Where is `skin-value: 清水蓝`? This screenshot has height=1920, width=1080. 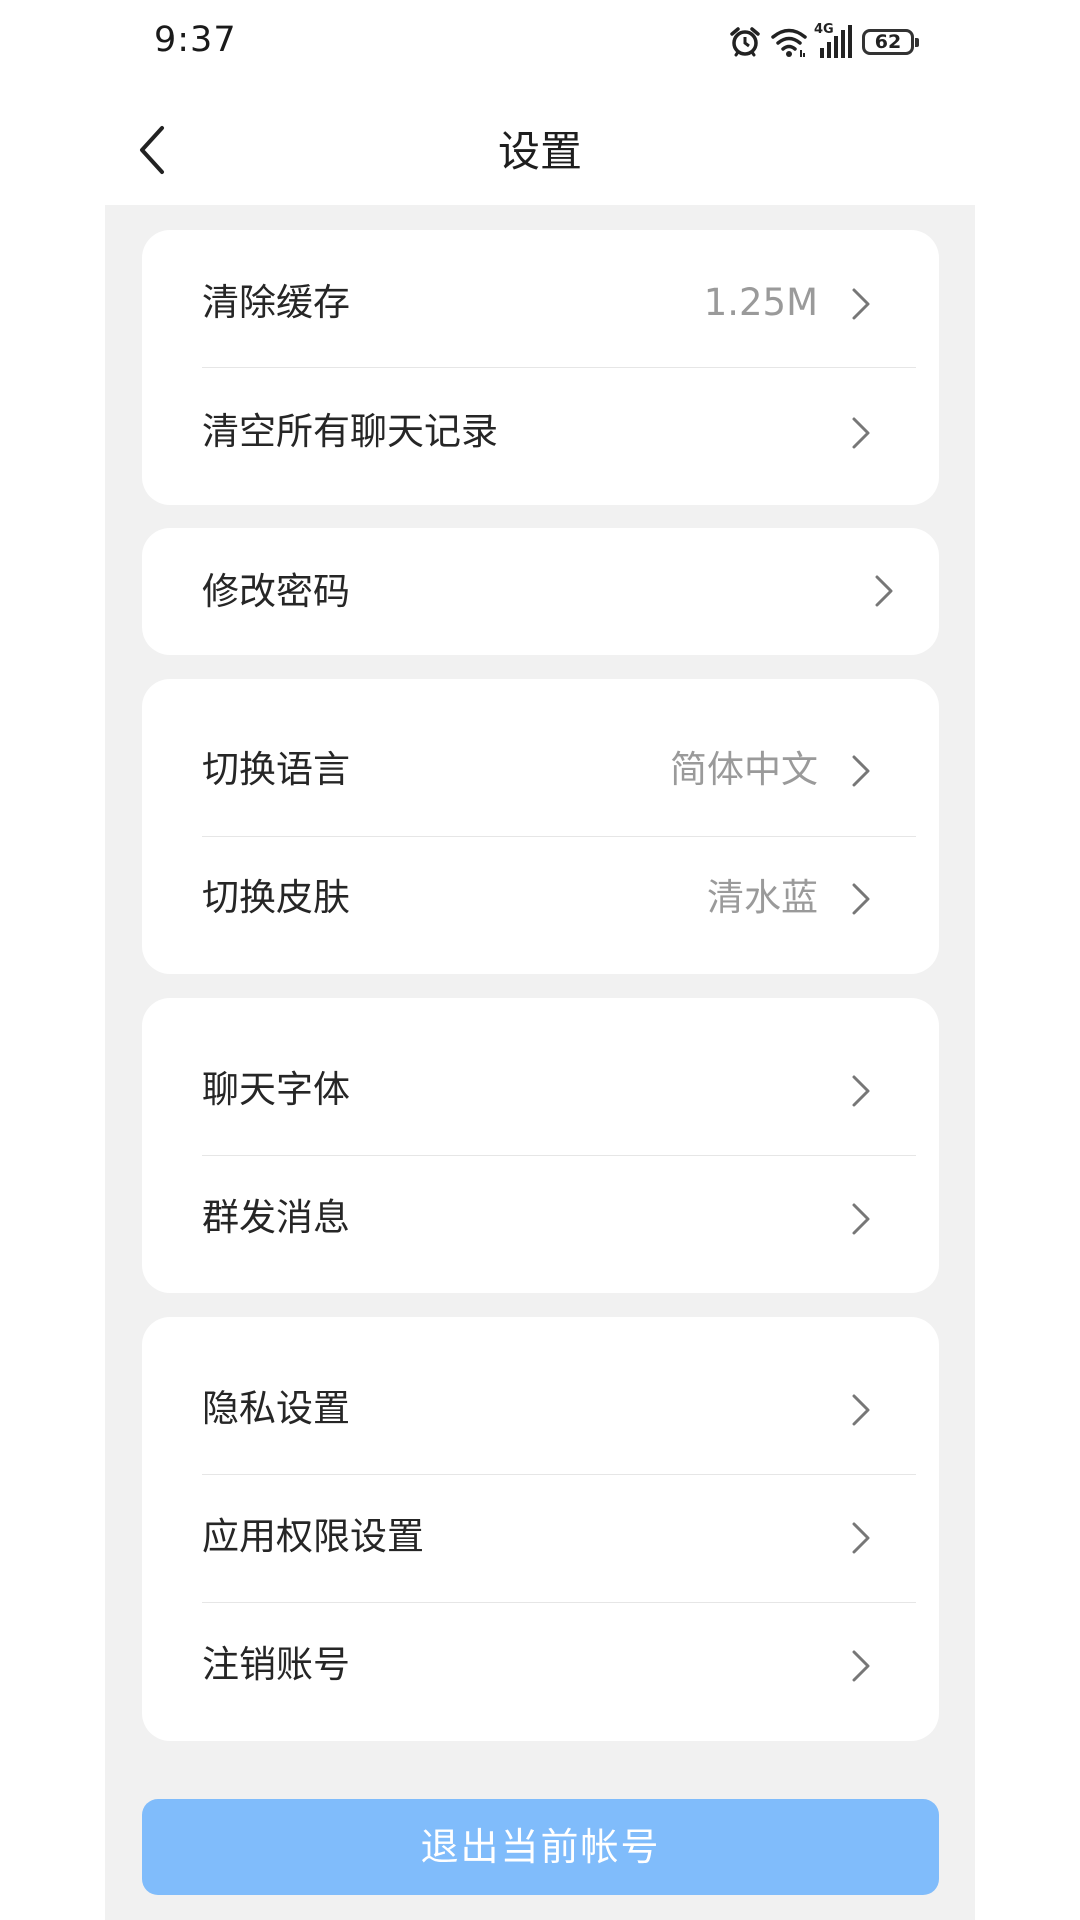 skin-value: 清水蓝 is located at coordinates (762, 897).